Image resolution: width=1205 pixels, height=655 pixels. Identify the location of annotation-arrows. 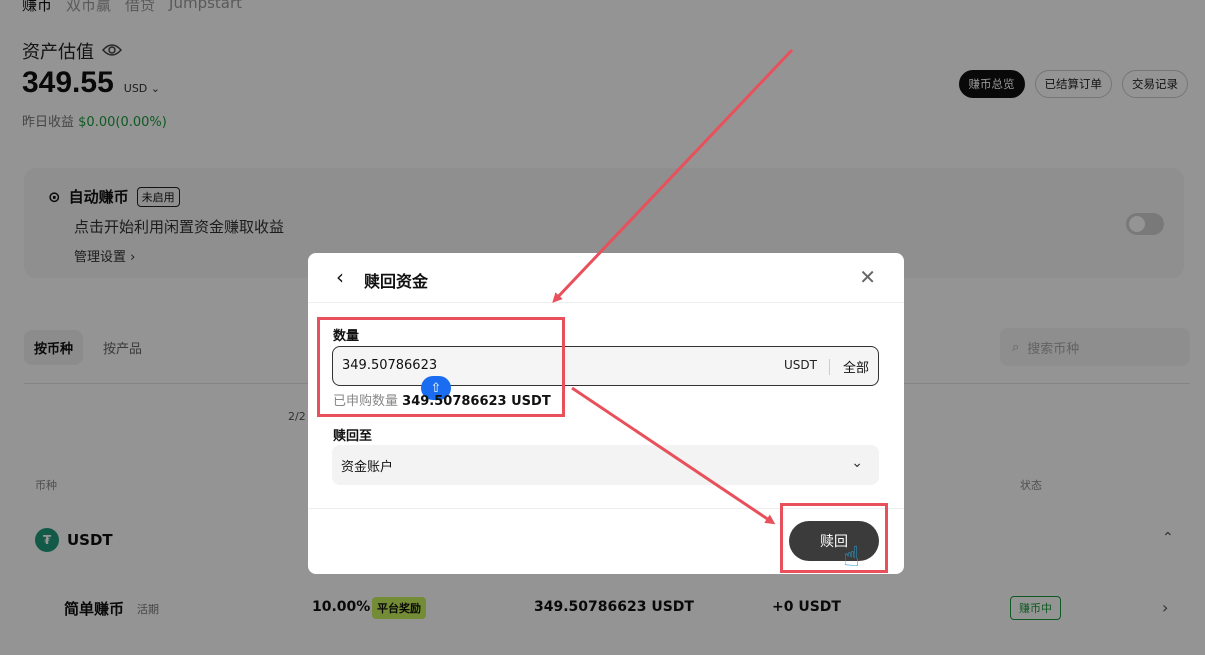
(673, 286).